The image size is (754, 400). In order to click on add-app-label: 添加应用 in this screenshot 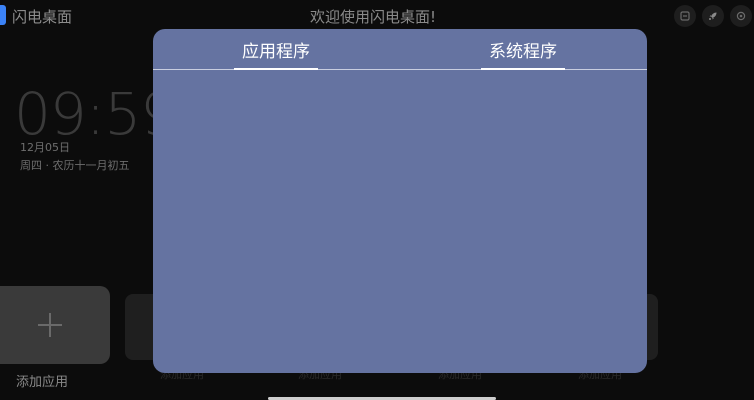, I will do `click(42, 382)`.